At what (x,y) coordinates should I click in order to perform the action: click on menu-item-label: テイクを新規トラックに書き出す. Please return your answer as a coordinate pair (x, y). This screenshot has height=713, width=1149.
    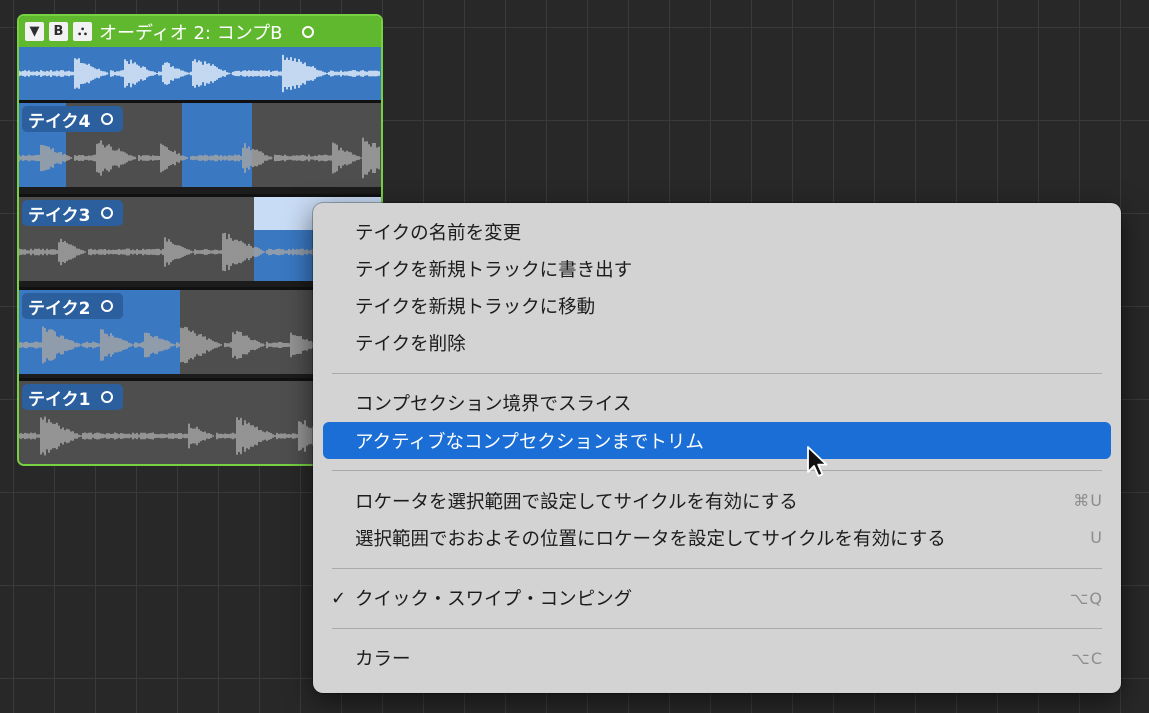
    Looking at the image, I should click on (494, 270).